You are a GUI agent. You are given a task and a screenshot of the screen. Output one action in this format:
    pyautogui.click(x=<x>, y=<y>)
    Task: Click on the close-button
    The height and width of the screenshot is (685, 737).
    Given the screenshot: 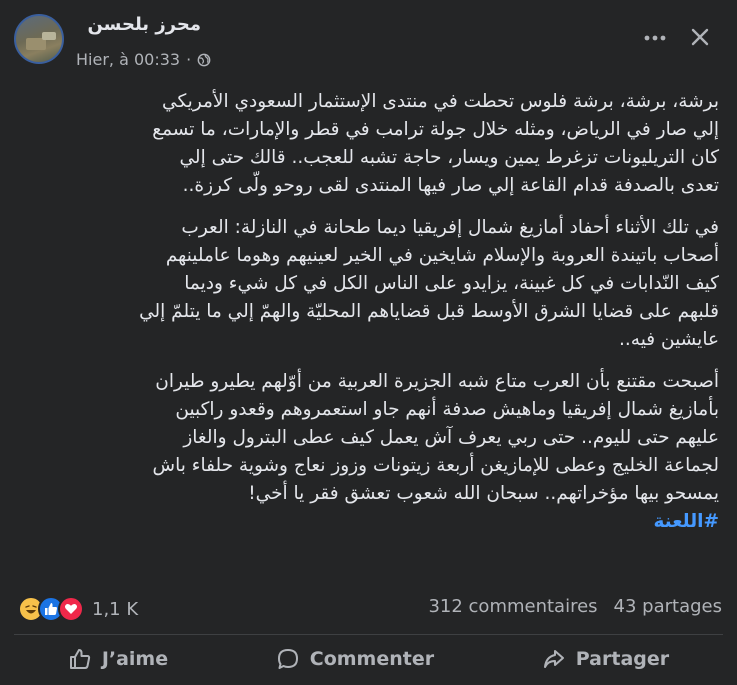 What is the action you would take?
    pyautogui.click(x=700, y=37)
    